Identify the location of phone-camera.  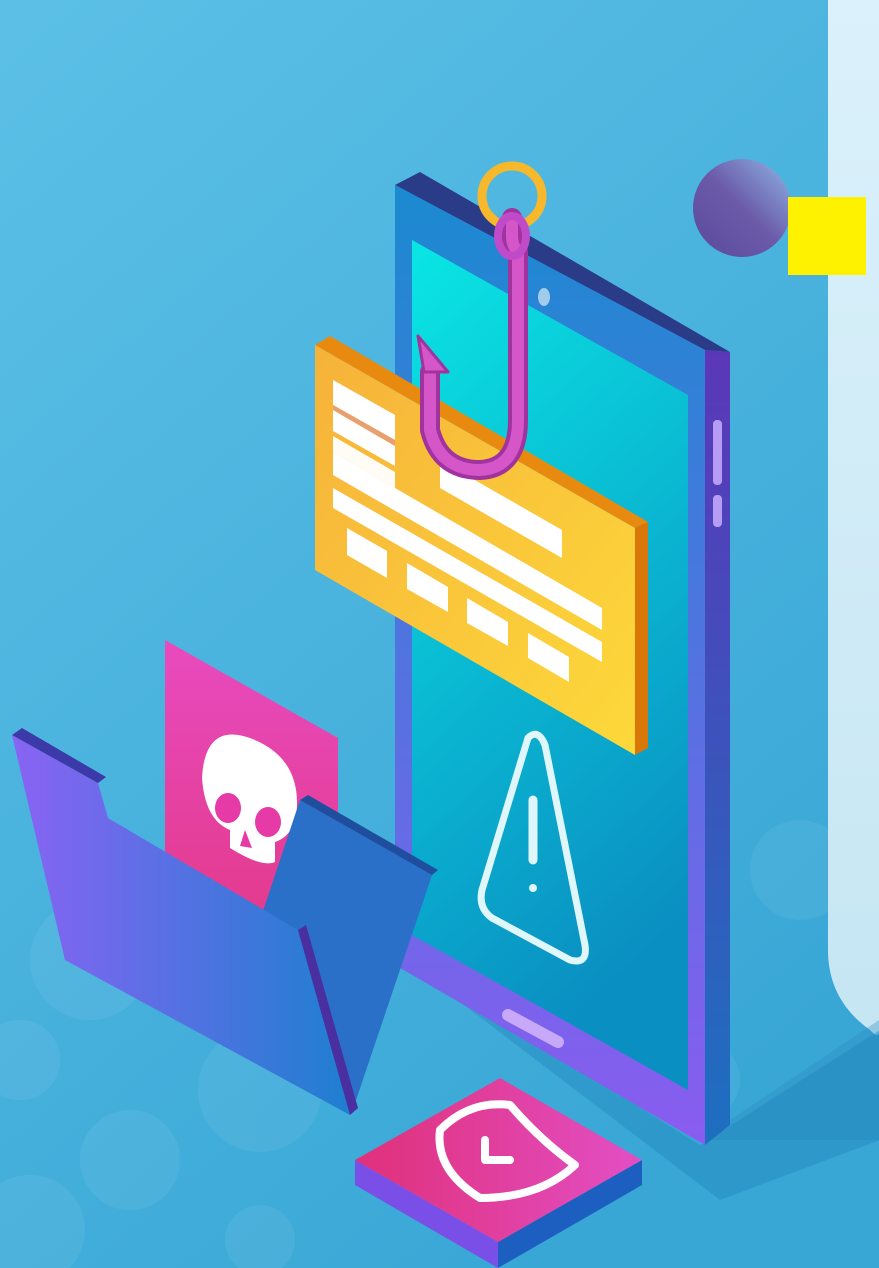
(544, 297).